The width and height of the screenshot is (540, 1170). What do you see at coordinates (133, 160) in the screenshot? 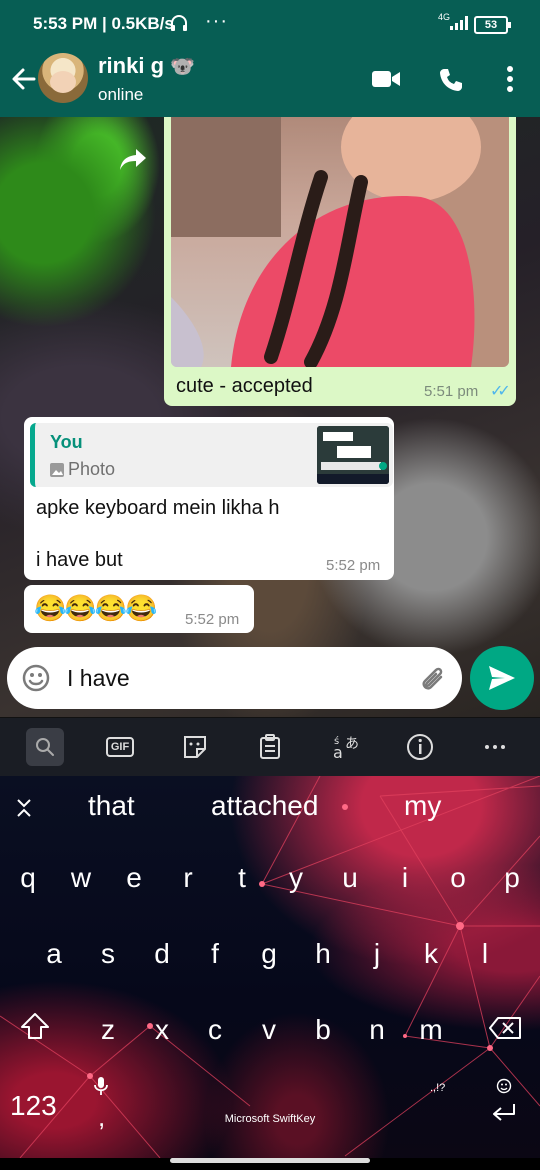
I see `forward-icon` at bounding box center [133, 160].